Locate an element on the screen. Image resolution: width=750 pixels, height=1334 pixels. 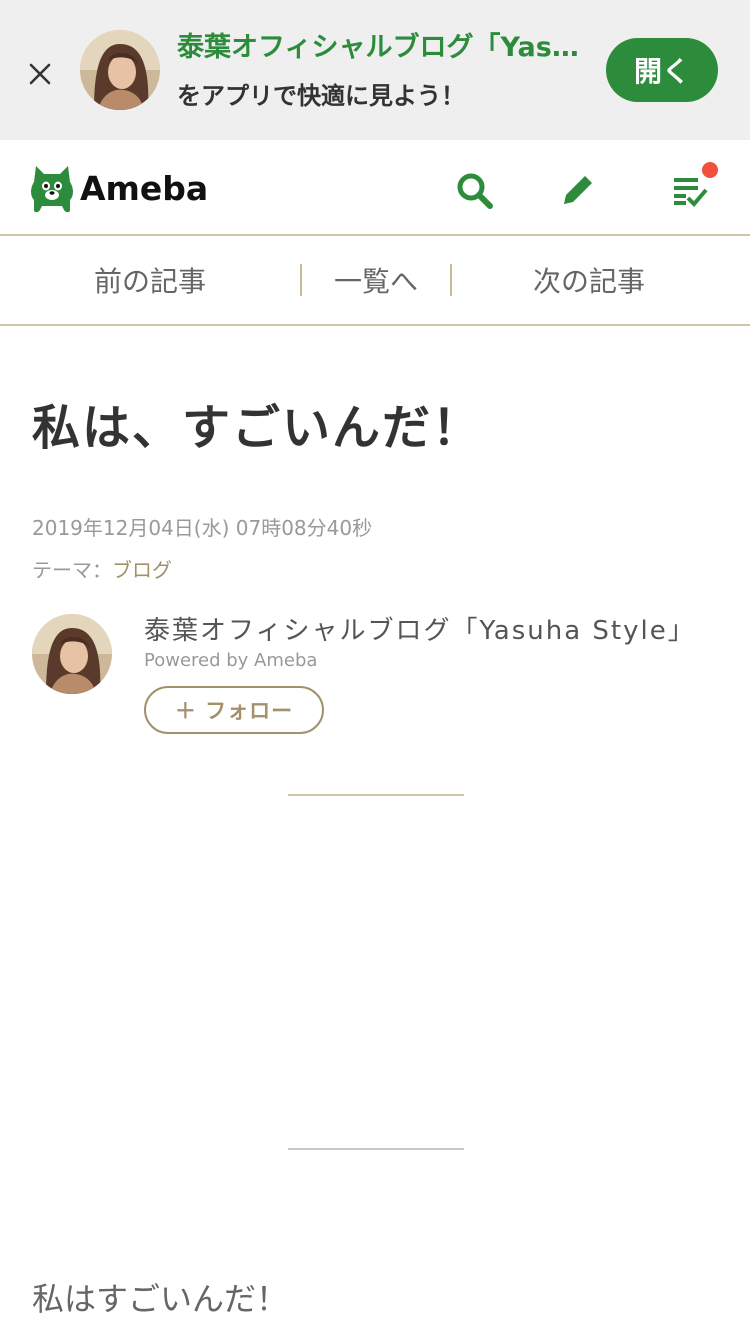
site-header: Ameba is located at coordinates (375, 188).